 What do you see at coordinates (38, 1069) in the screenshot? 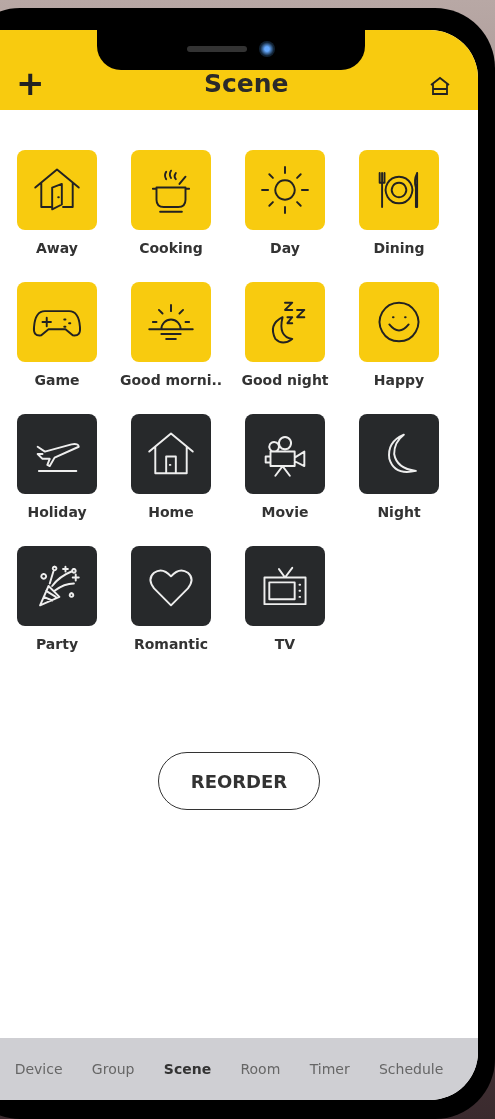
I see `nav-tab: Device` at bounding box center [38, 1069].